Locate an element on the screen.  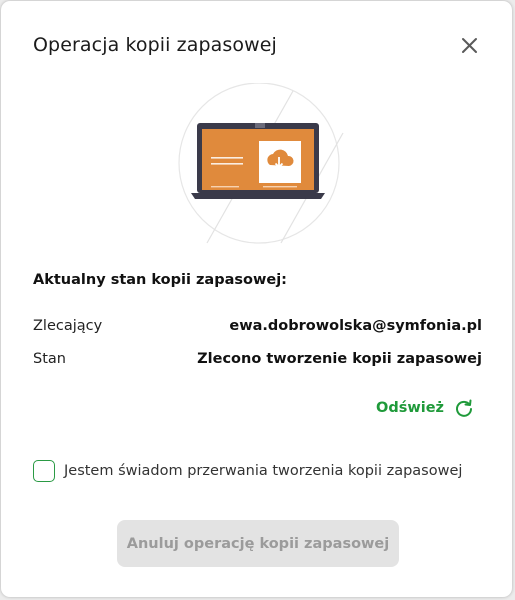
refresh-icon is located at coordinates (464, 408).